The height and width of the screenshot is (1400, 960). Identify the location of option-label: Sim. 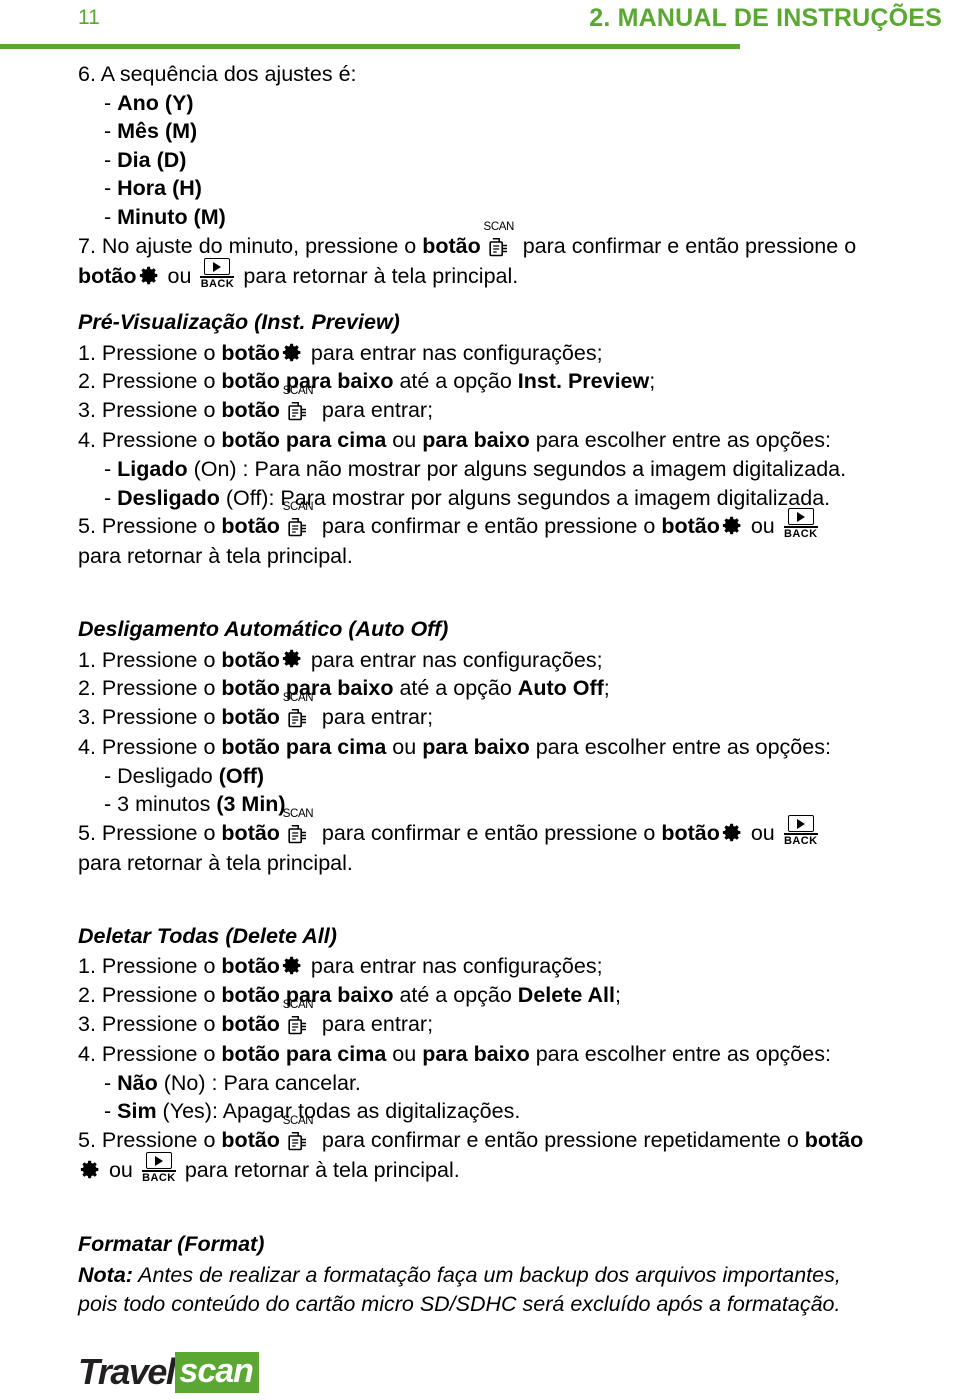
(137, 1111).